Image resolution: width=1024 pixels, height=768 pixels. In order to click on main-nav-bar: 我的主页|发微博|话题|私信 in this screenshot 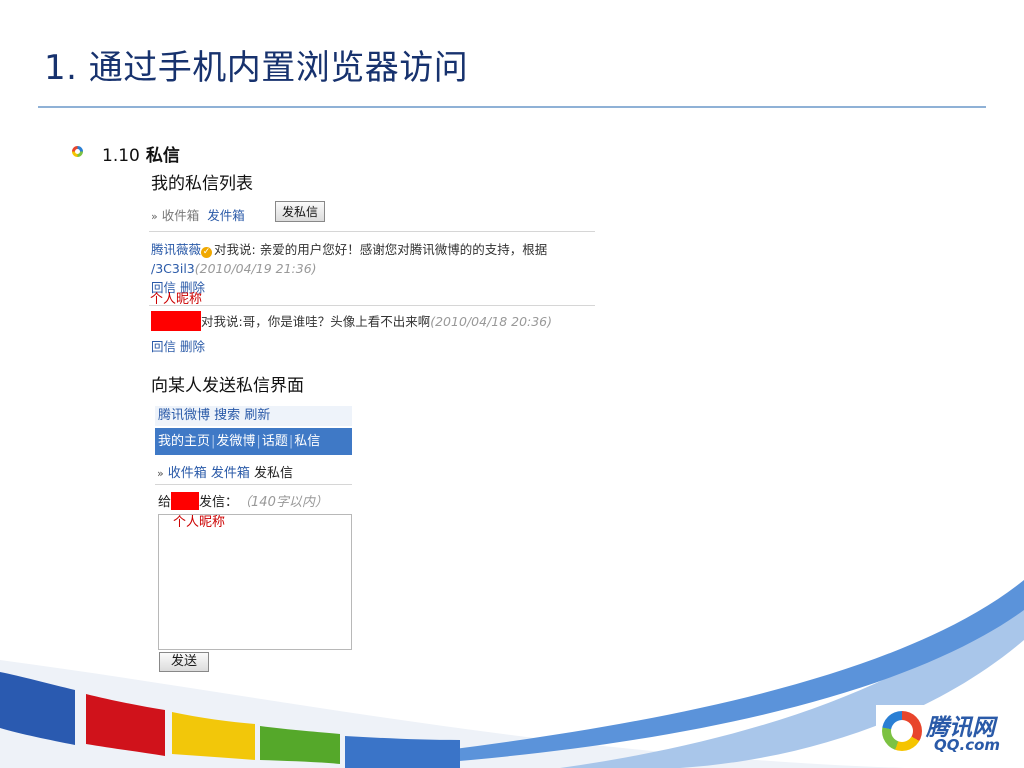, I will do `click(253, 441)`.